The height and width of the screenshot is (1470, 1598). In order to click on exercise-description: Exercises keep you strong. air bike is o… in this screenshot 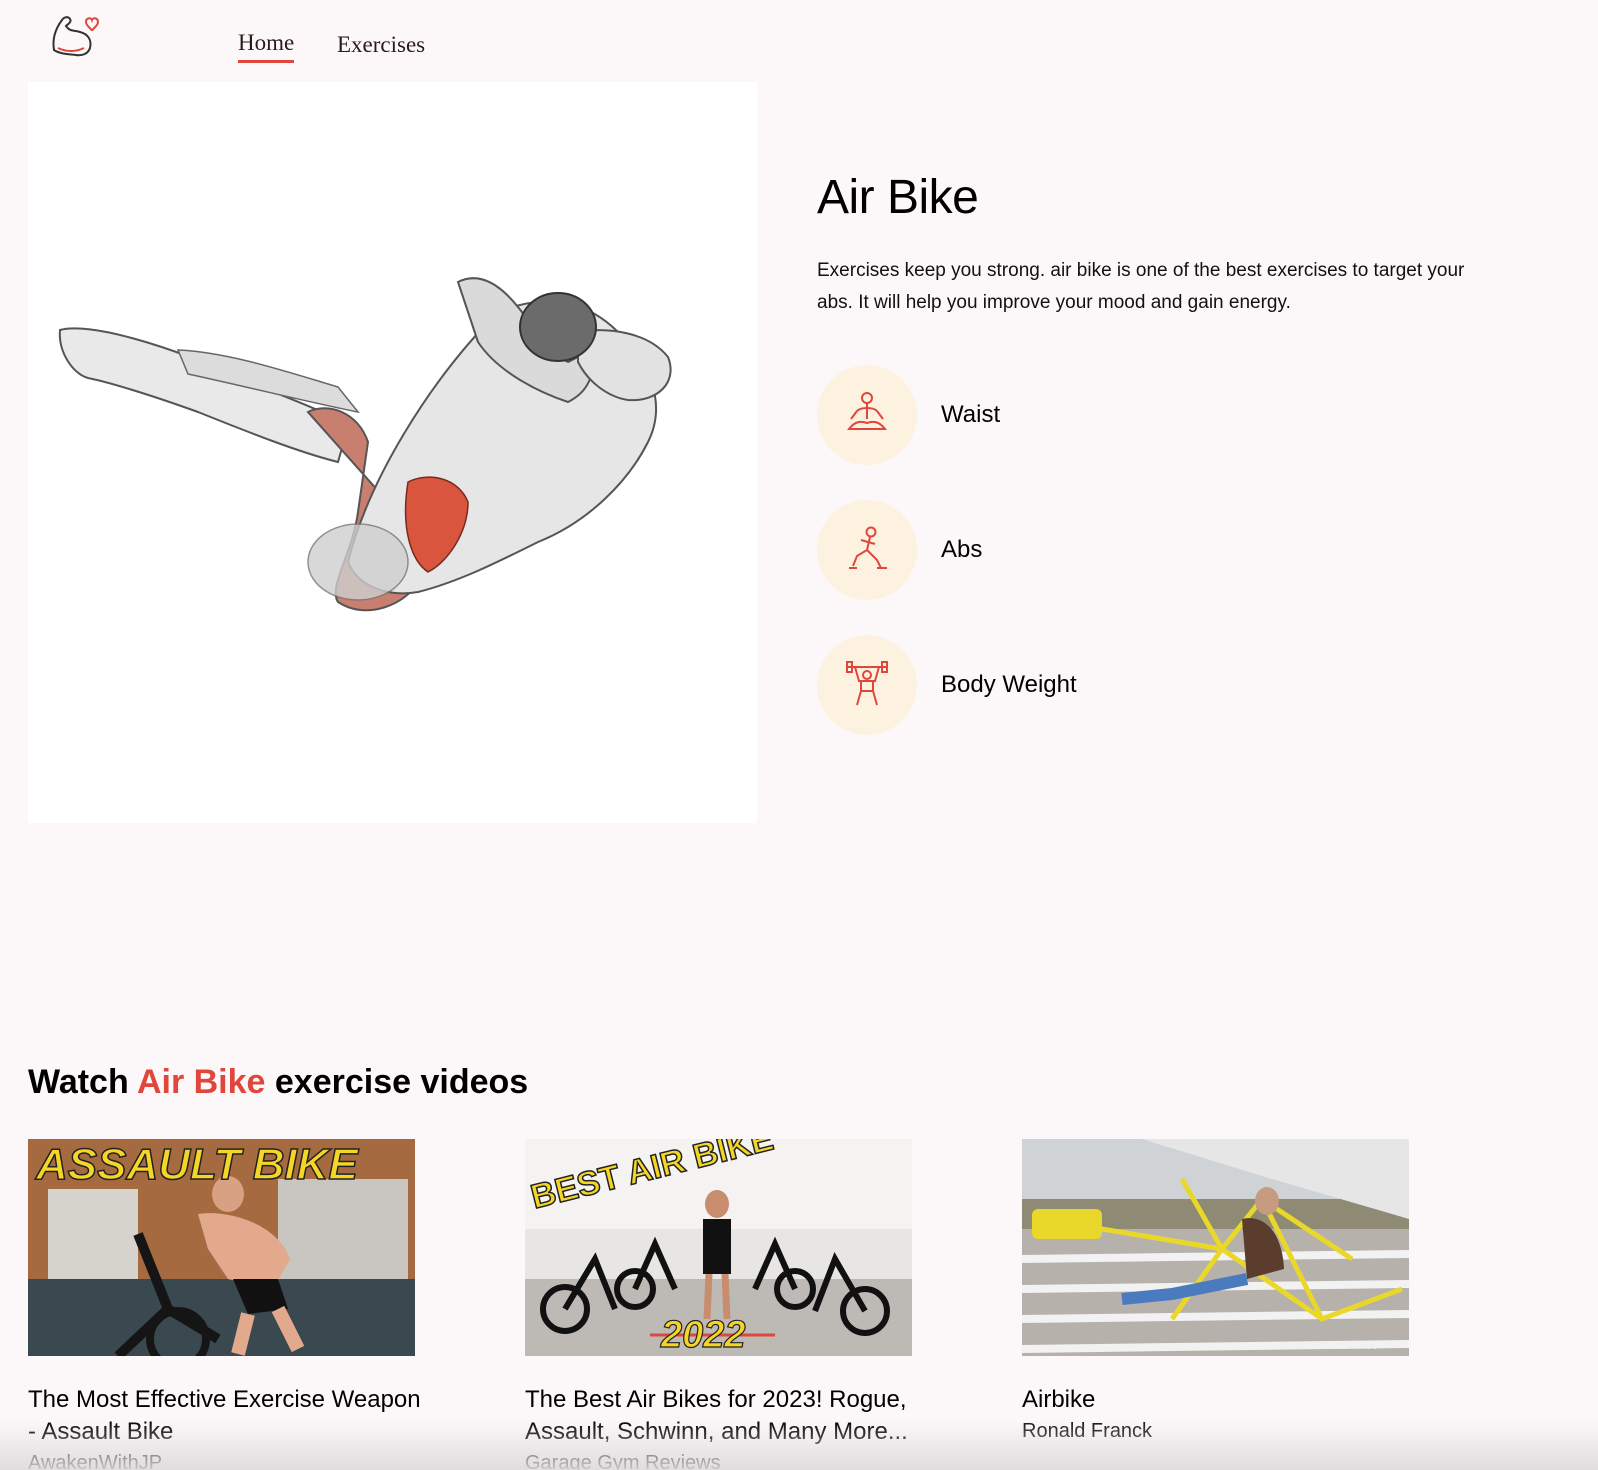, I will do `click(1141, 286)`.